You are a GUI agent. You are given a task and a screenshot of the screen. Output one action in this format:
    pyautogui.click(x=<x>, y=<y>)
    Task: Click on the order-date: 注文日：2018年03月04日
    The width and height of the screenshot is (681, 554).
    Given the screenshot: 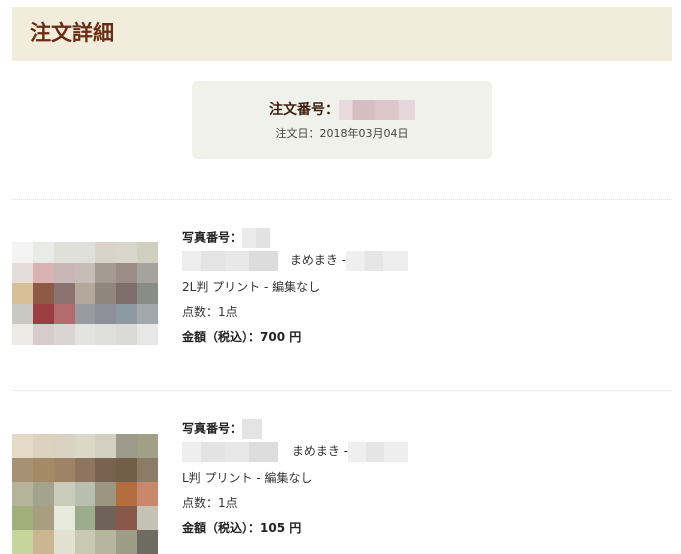 What is the action you would take?
    pyautogui.click(x=342, y=133)
    